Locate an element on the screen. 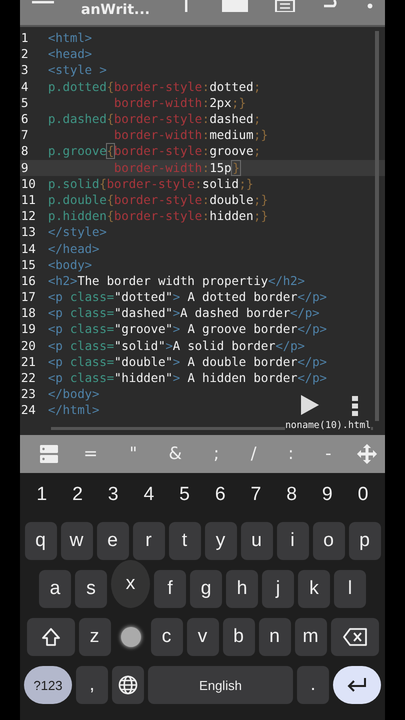 The image size is (405, 720). letter-key: n is located at coordinates (274, 637).